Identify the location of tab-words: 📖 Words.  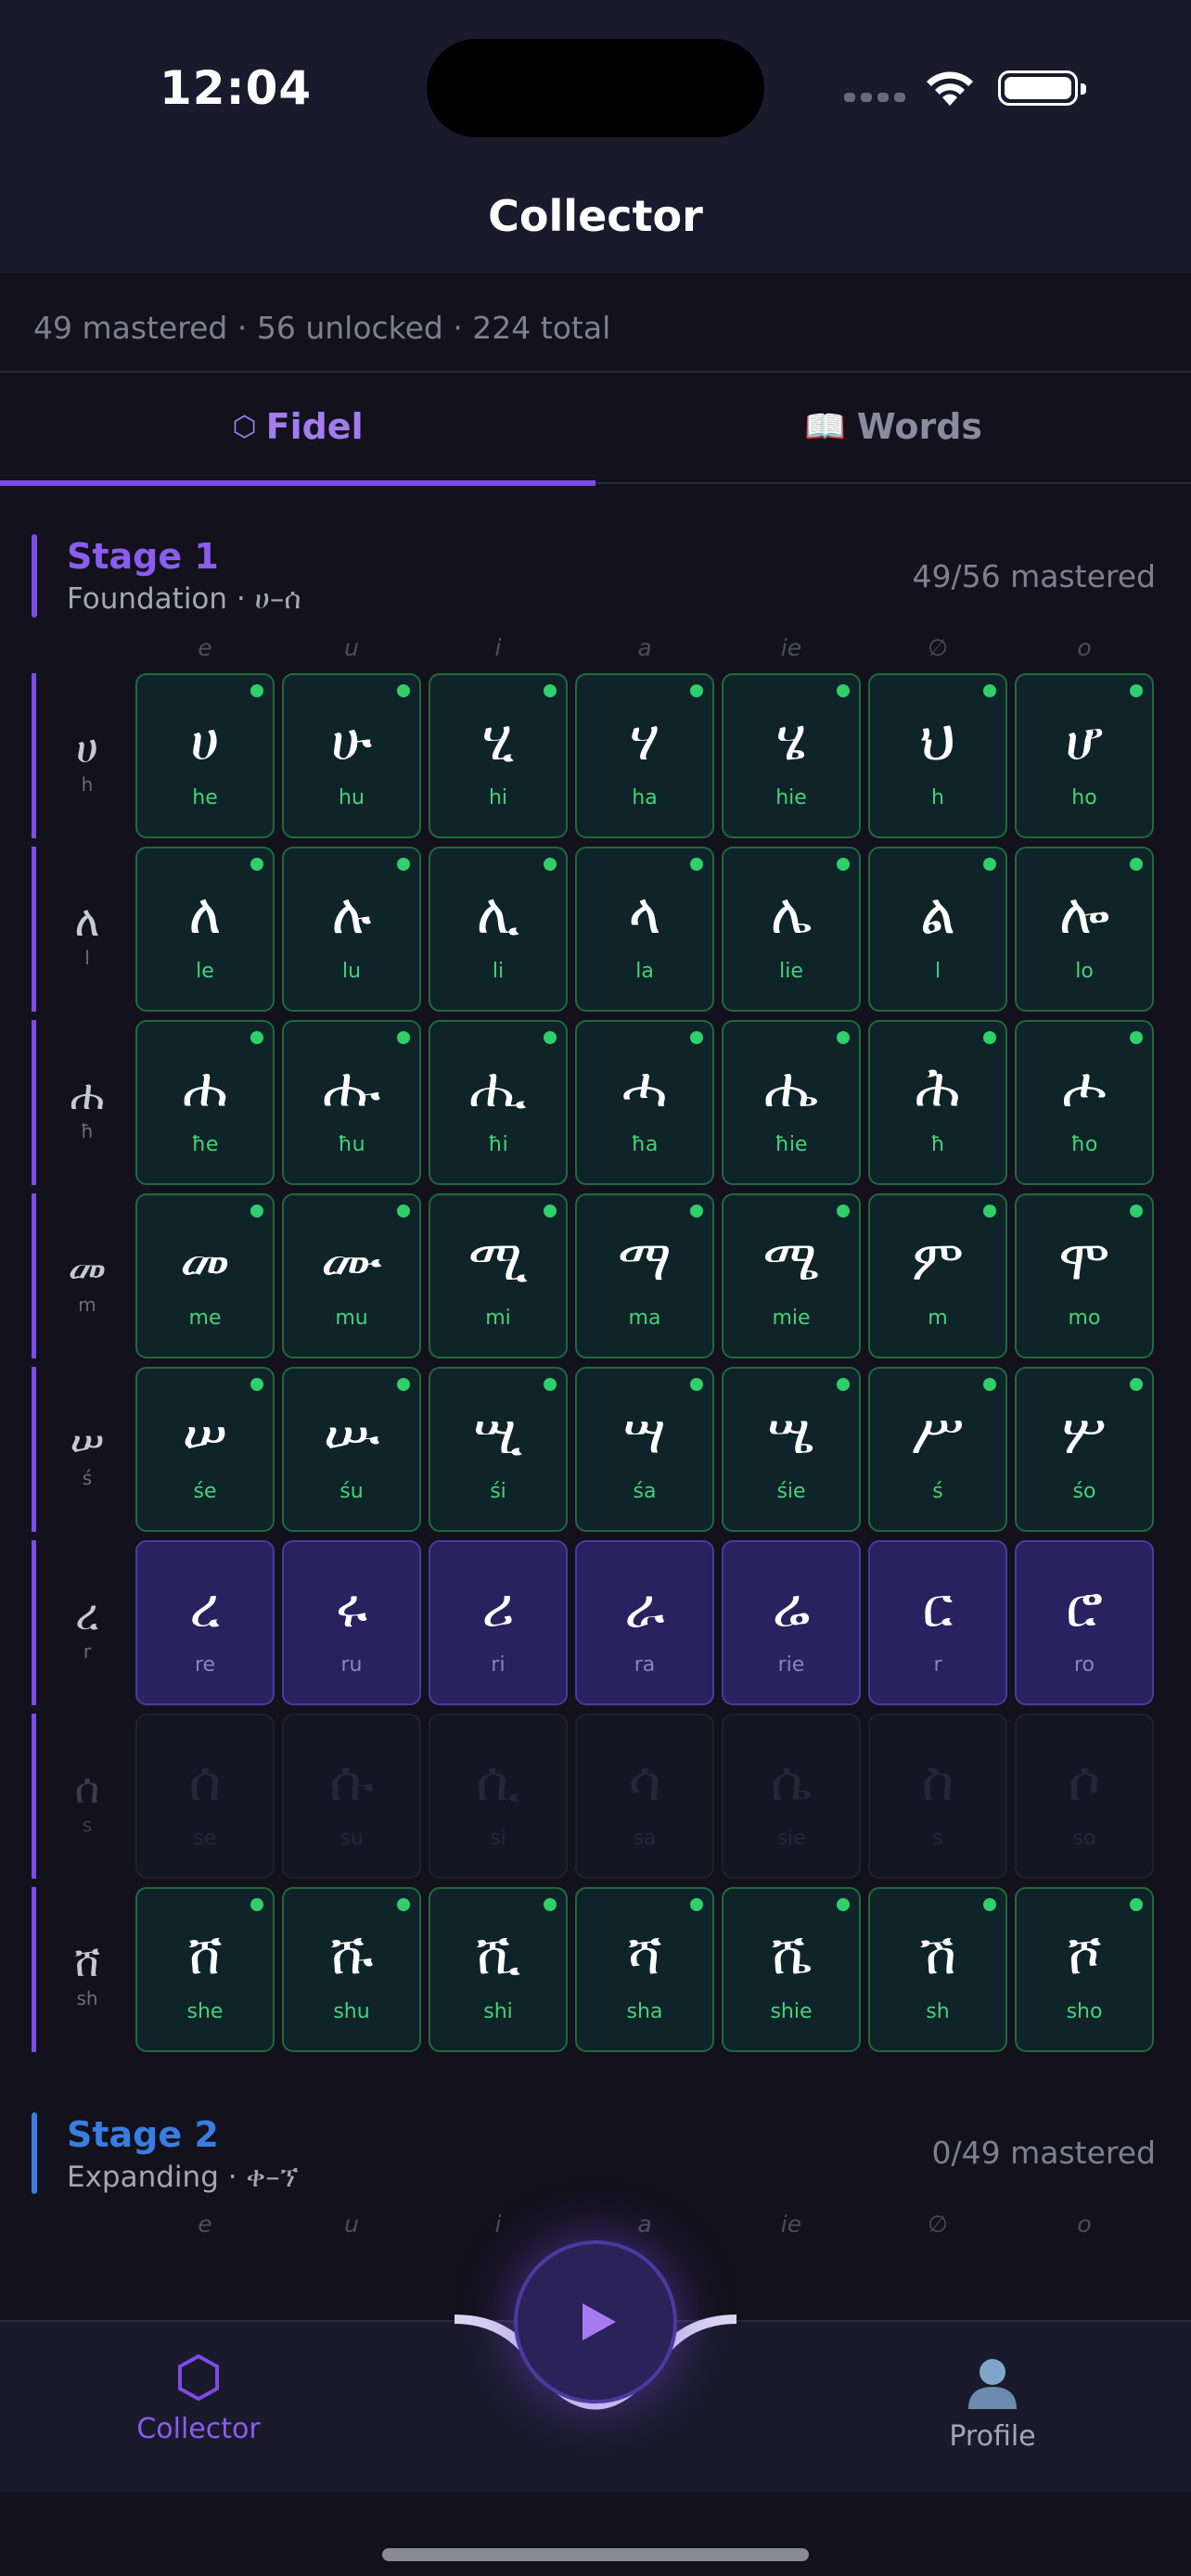
(894, 426).